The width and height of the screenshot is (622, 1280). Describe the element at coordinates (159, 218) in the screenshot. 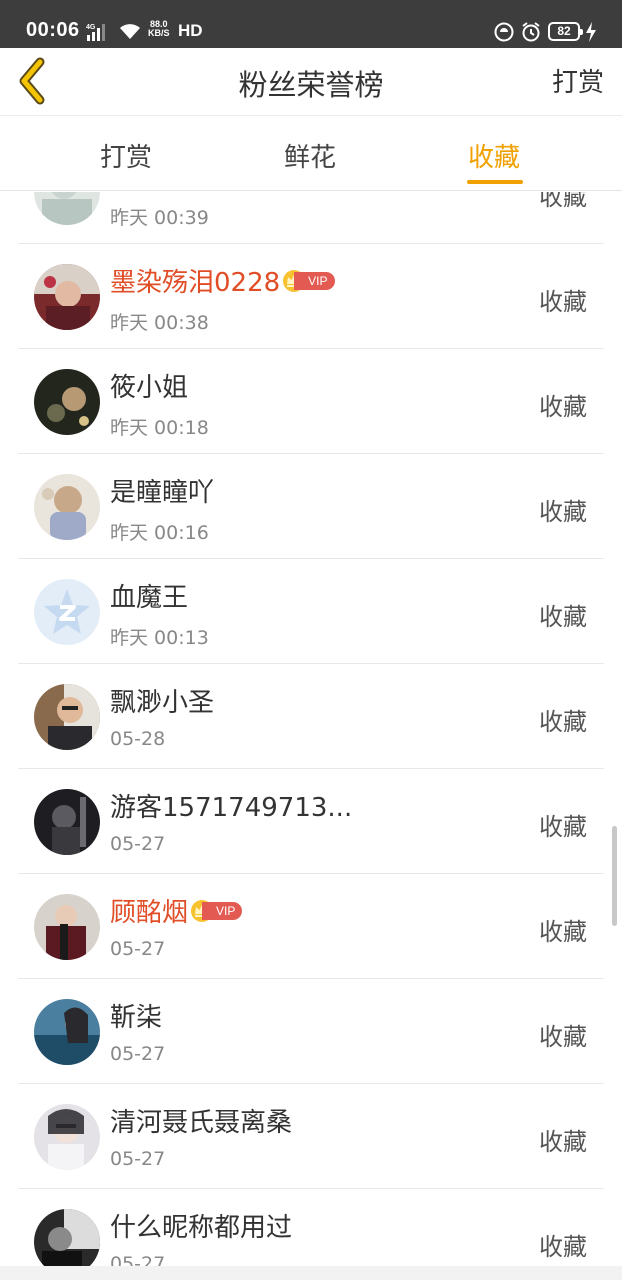

I see `timestamp: 昨天 00:39` at that location.